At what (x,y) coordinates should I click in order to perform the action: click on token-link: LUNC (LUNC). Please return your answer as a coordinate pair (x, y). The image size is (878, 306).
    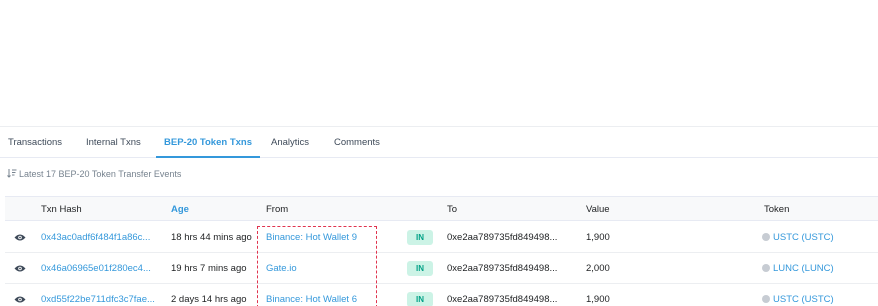
    Looking at the image, I should click on (817, 268).